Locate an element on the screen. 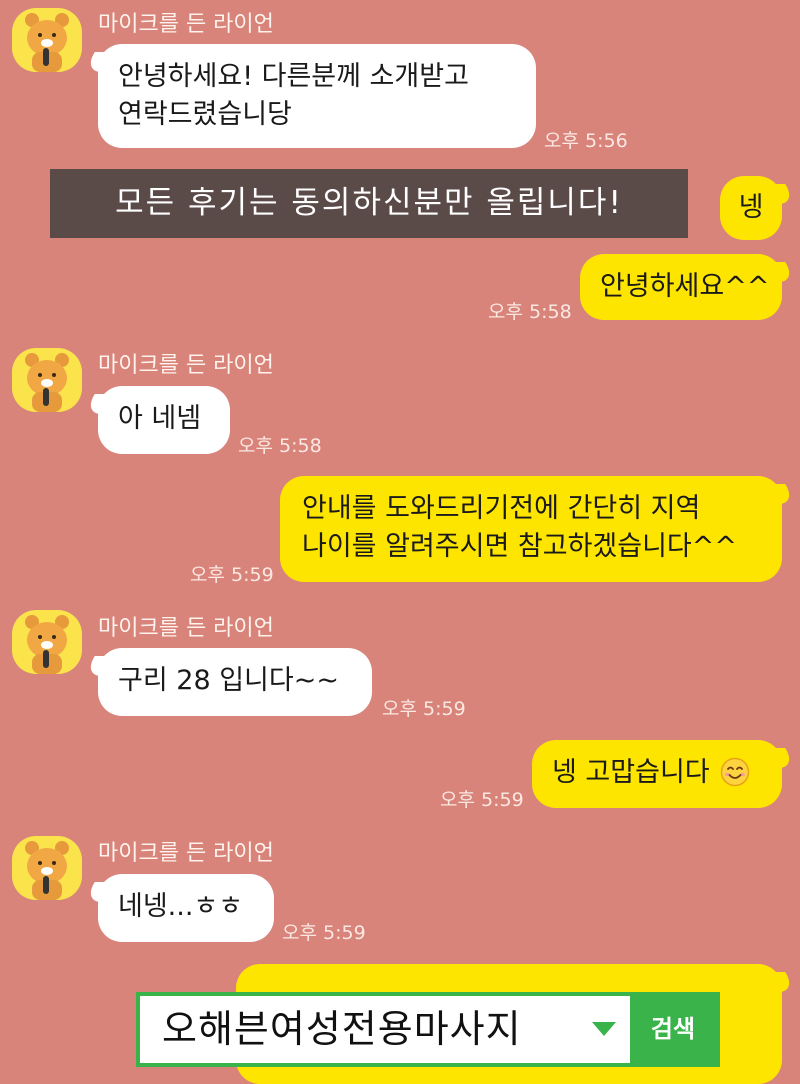 Image resolution: width=800 pixels, height=1084 pixels. search-bar: 오해븐여성전용마사지 검색 is located at coordinates (428, 1029).